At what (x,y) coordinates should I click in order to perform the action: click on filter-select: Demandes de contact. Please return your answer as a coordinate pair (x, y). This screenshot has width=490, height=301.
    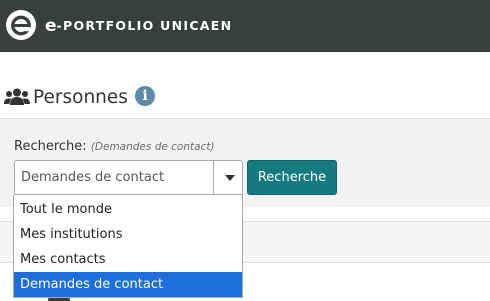
    Looking at the image, I should click on (128, 177).